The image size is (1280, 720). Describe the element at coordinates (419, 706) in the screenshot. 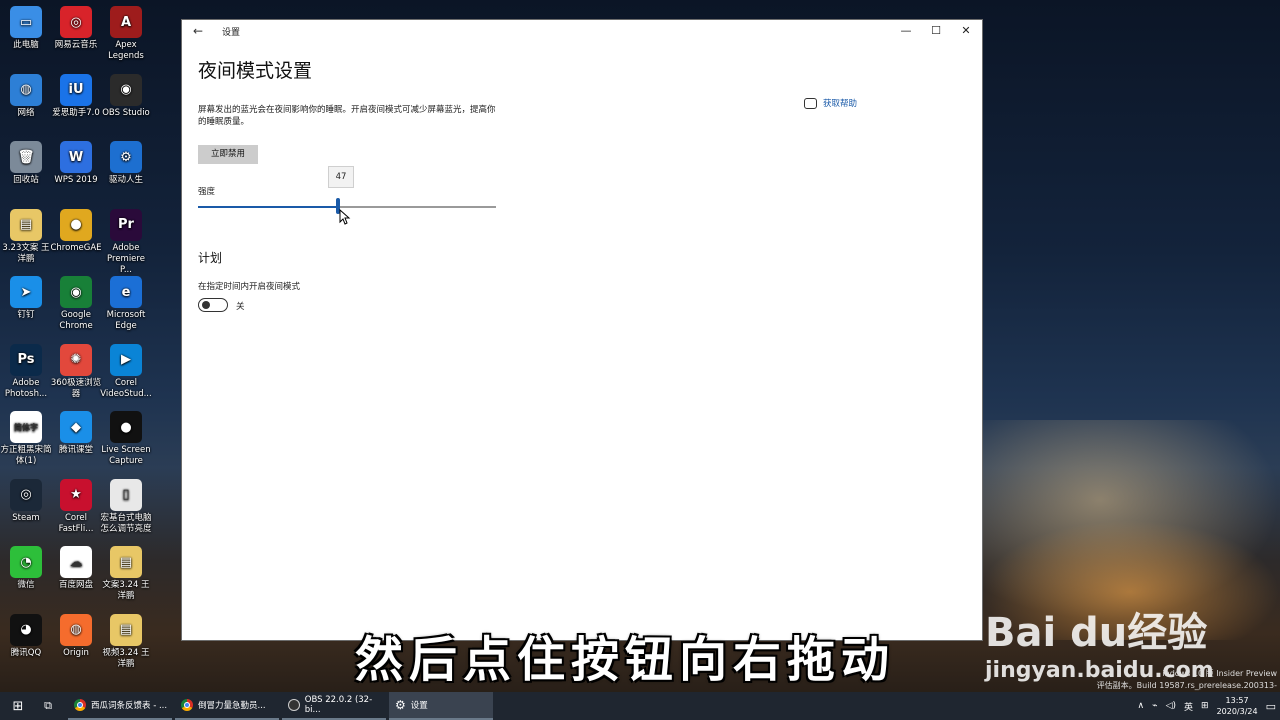

I see `taskbar-app-label: 设置` at that location.